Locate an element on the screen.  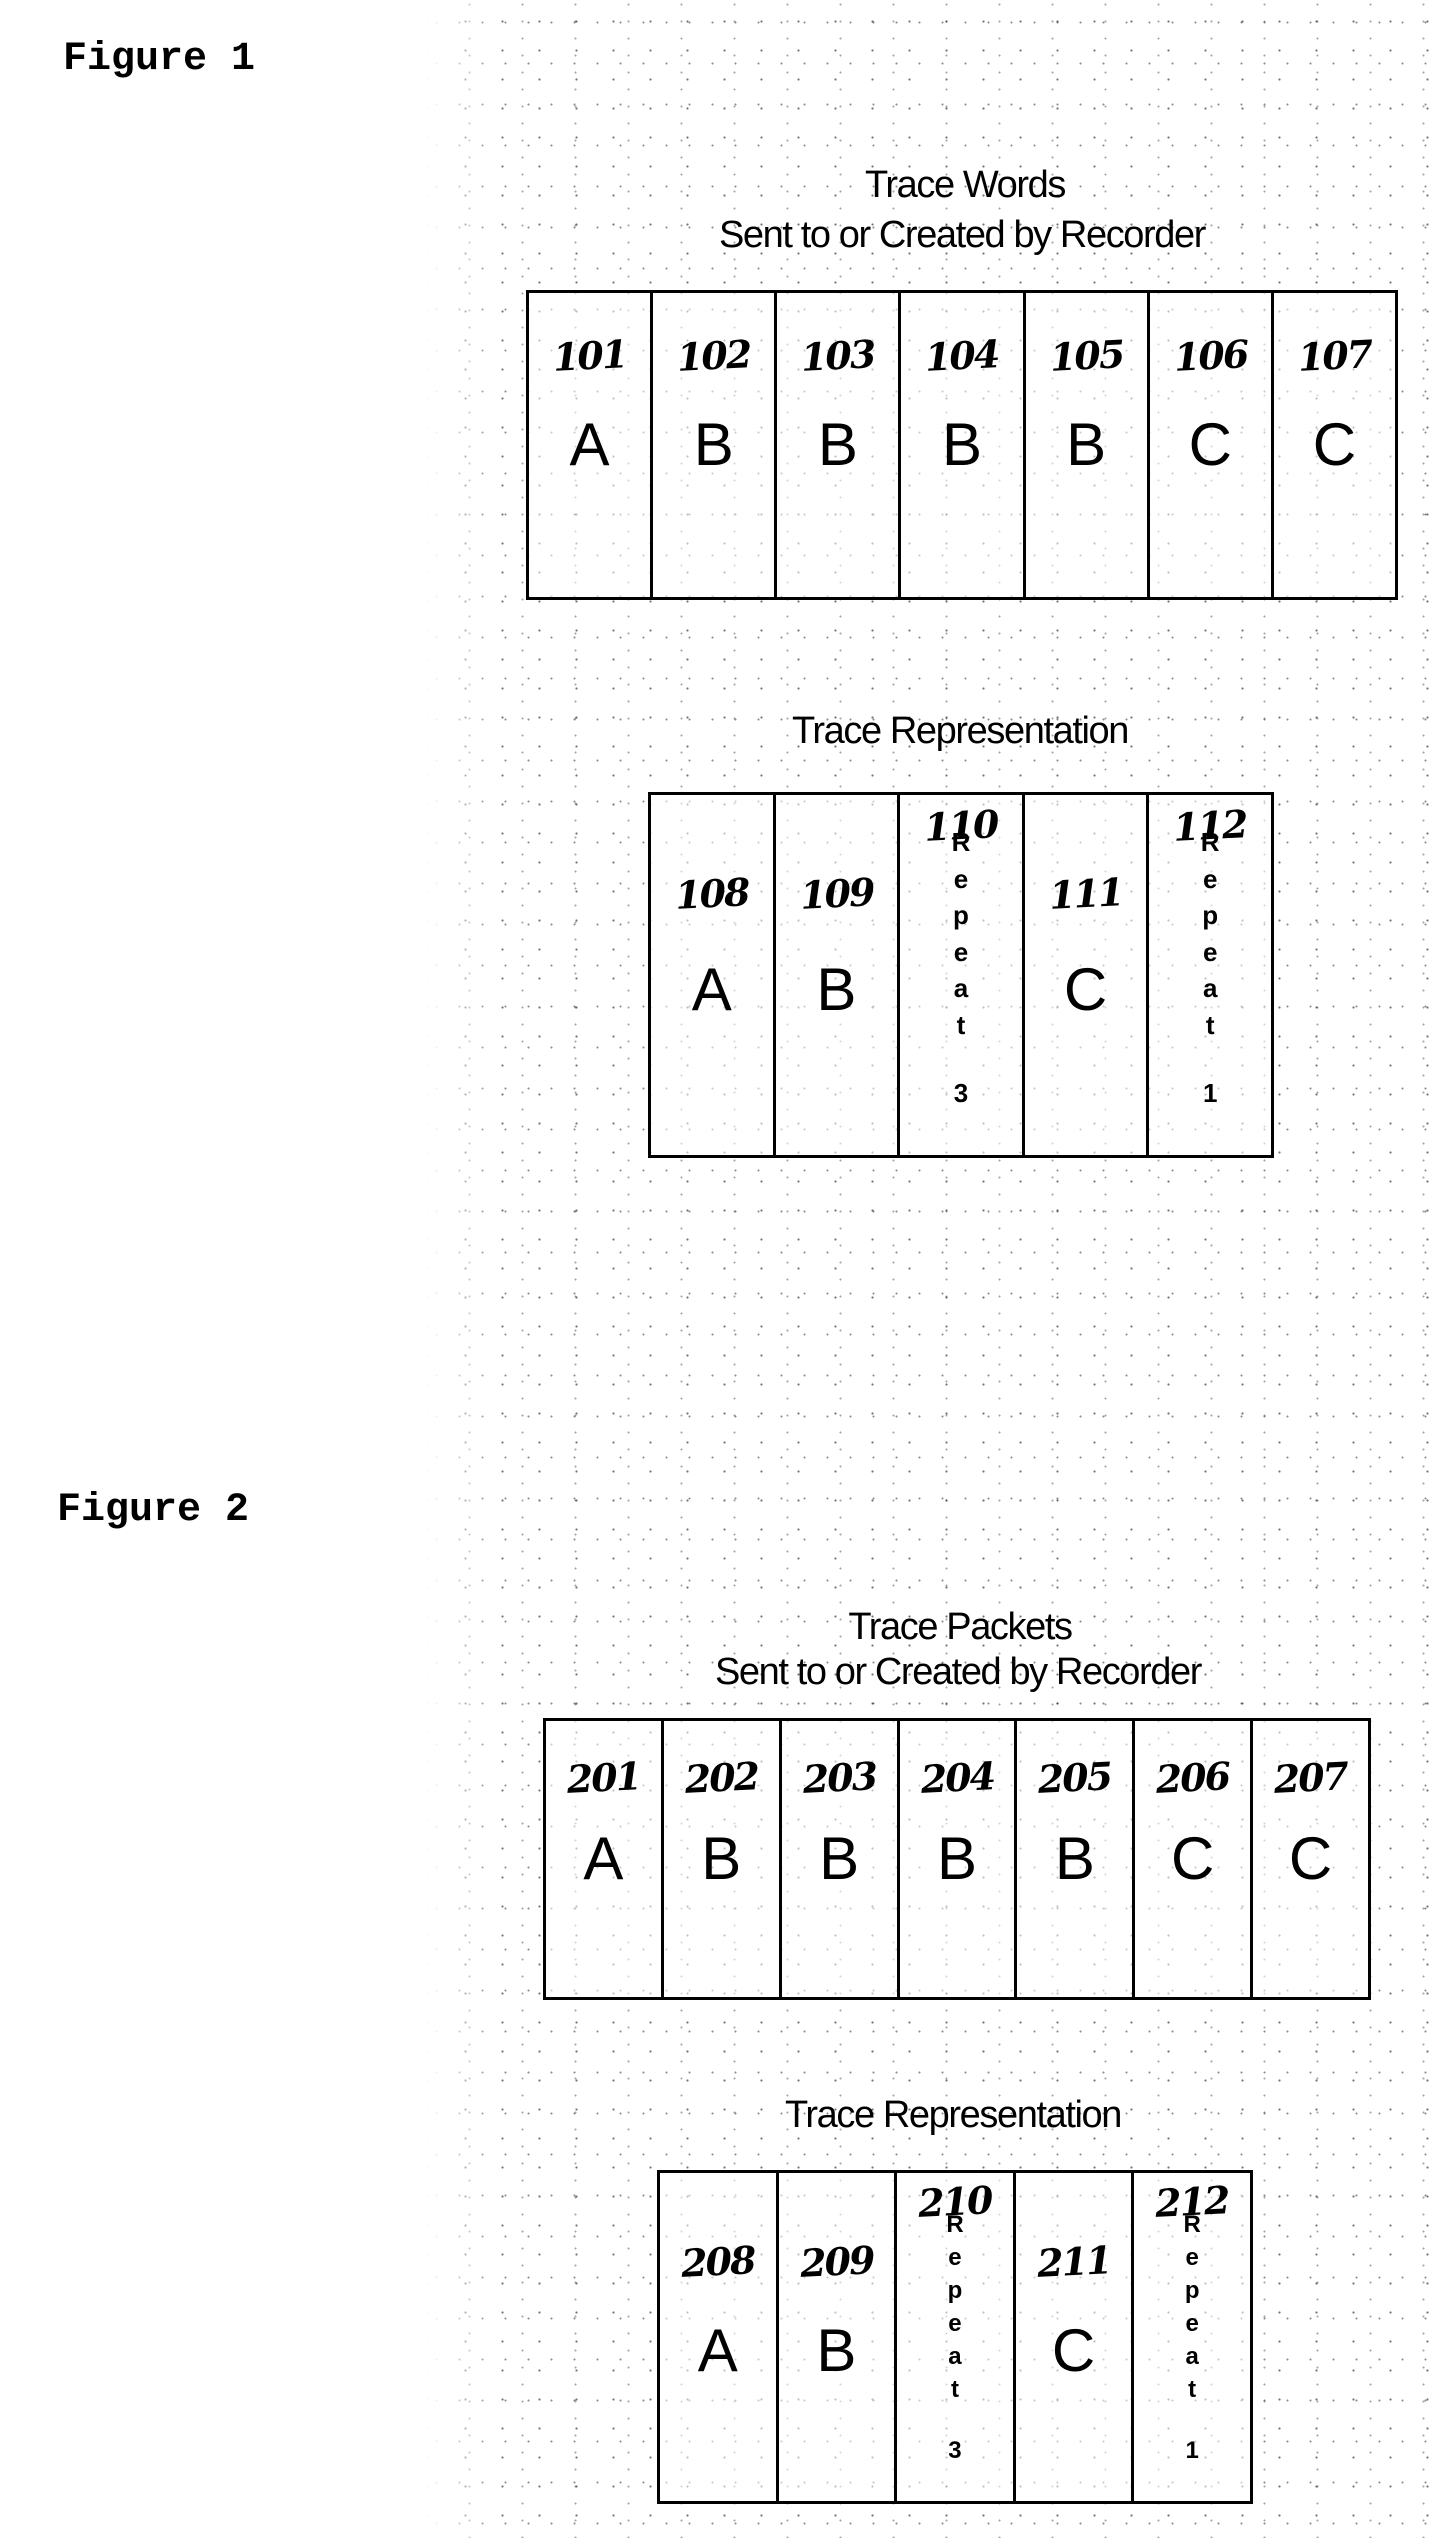
repeat-vertical-text: R e p e a t 1 is located at coordinates (1192, 2342).